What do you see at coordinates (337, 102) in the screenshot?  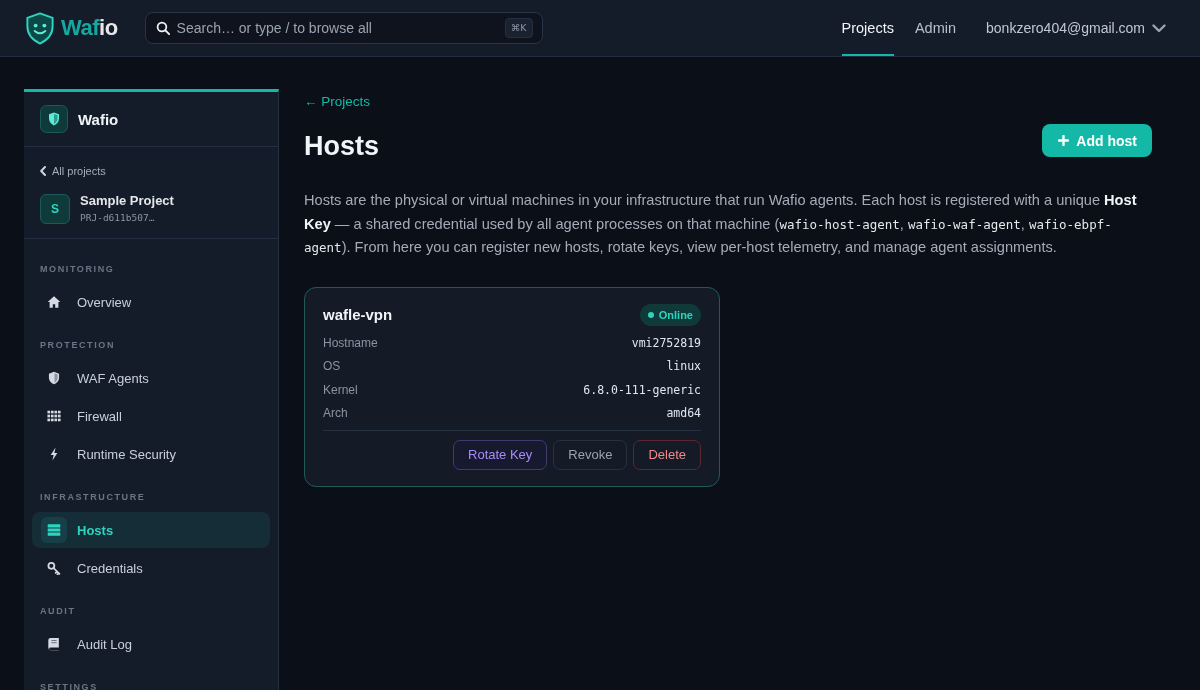 I see `back-to-projects-link: ← Projects` at bounding box center [337, 102].